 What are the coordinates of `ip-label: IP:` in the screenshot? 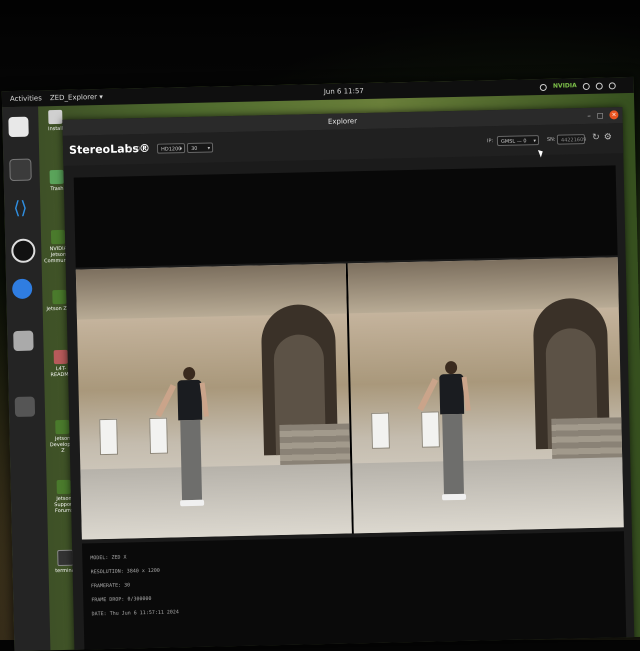 It's located at (490, 141).